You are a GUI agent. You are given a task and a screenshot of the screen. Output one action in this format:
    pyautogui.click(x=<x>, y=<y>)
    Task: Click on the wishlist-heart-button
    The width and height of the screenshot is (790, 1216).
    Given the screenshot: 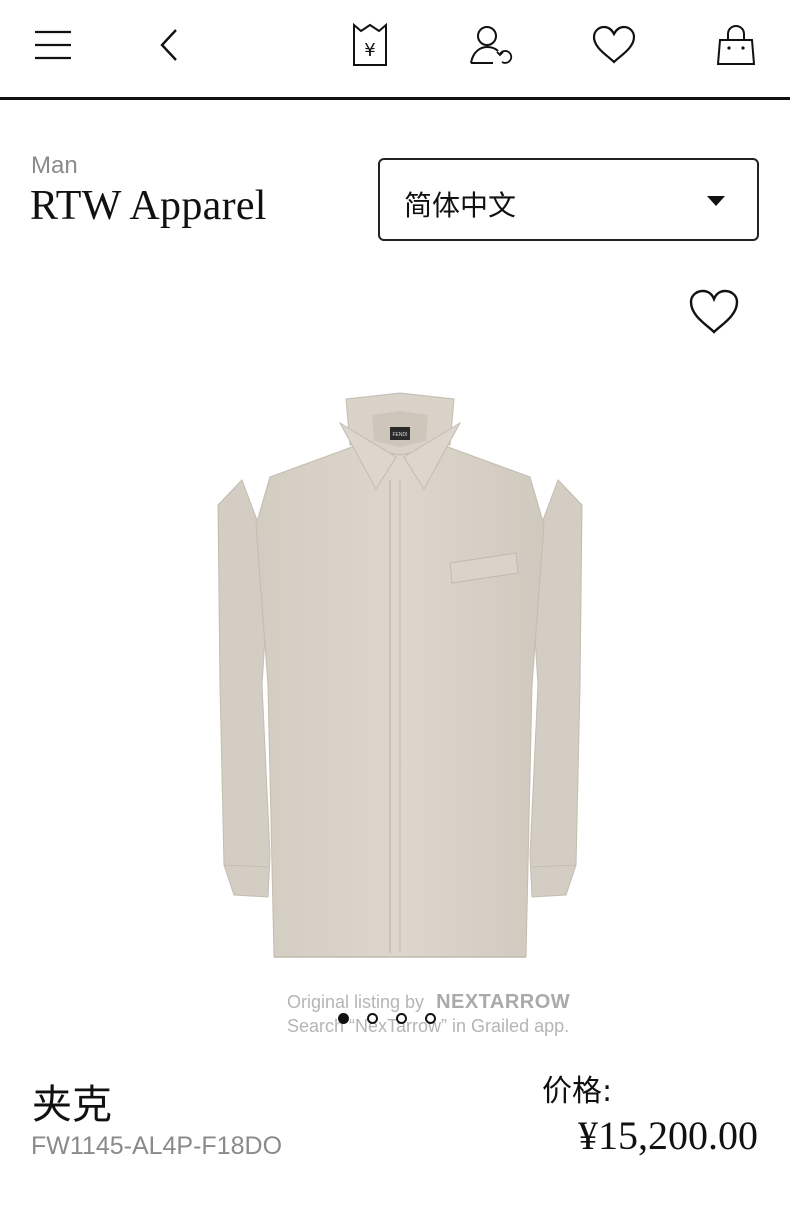 What is the action you would take?
    pyautogui.click(x=714, y=314)
    